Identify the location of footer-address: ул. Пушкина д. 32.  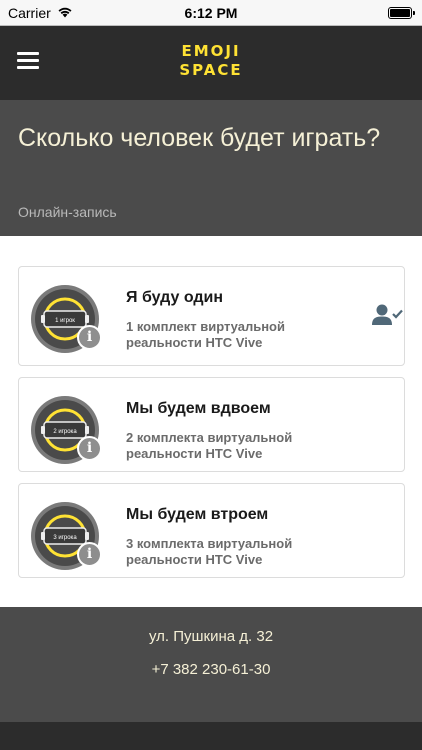
(211, 636).